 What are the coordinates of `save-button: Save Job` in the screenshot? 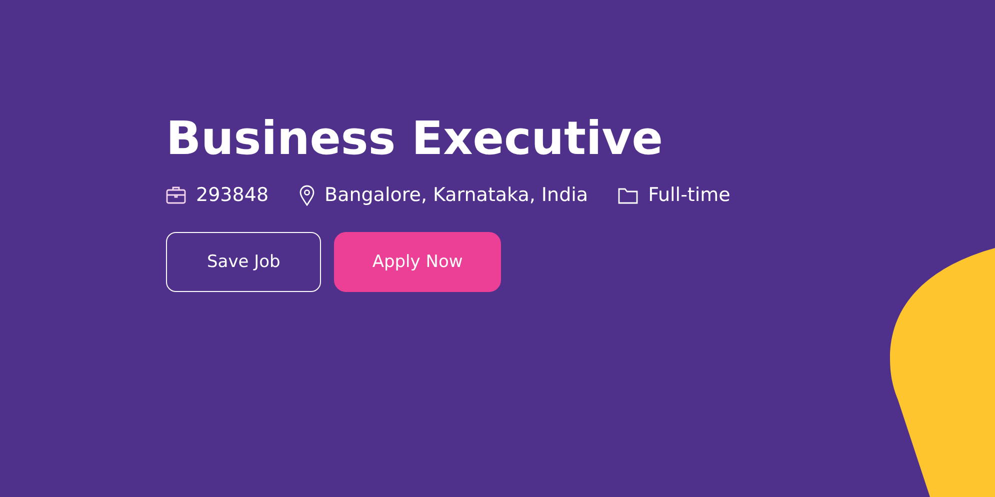 It's located at (244, 262).